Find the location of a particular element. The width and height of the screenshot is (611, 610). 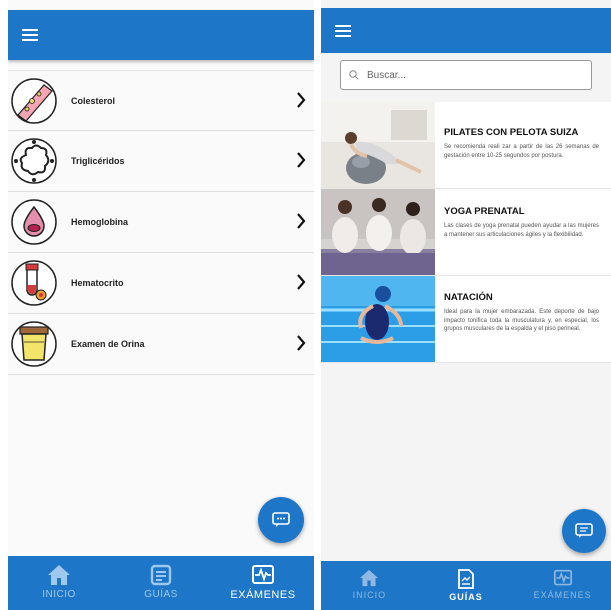

exam-label: Examen de Orina is located at coordinates (108, 344).